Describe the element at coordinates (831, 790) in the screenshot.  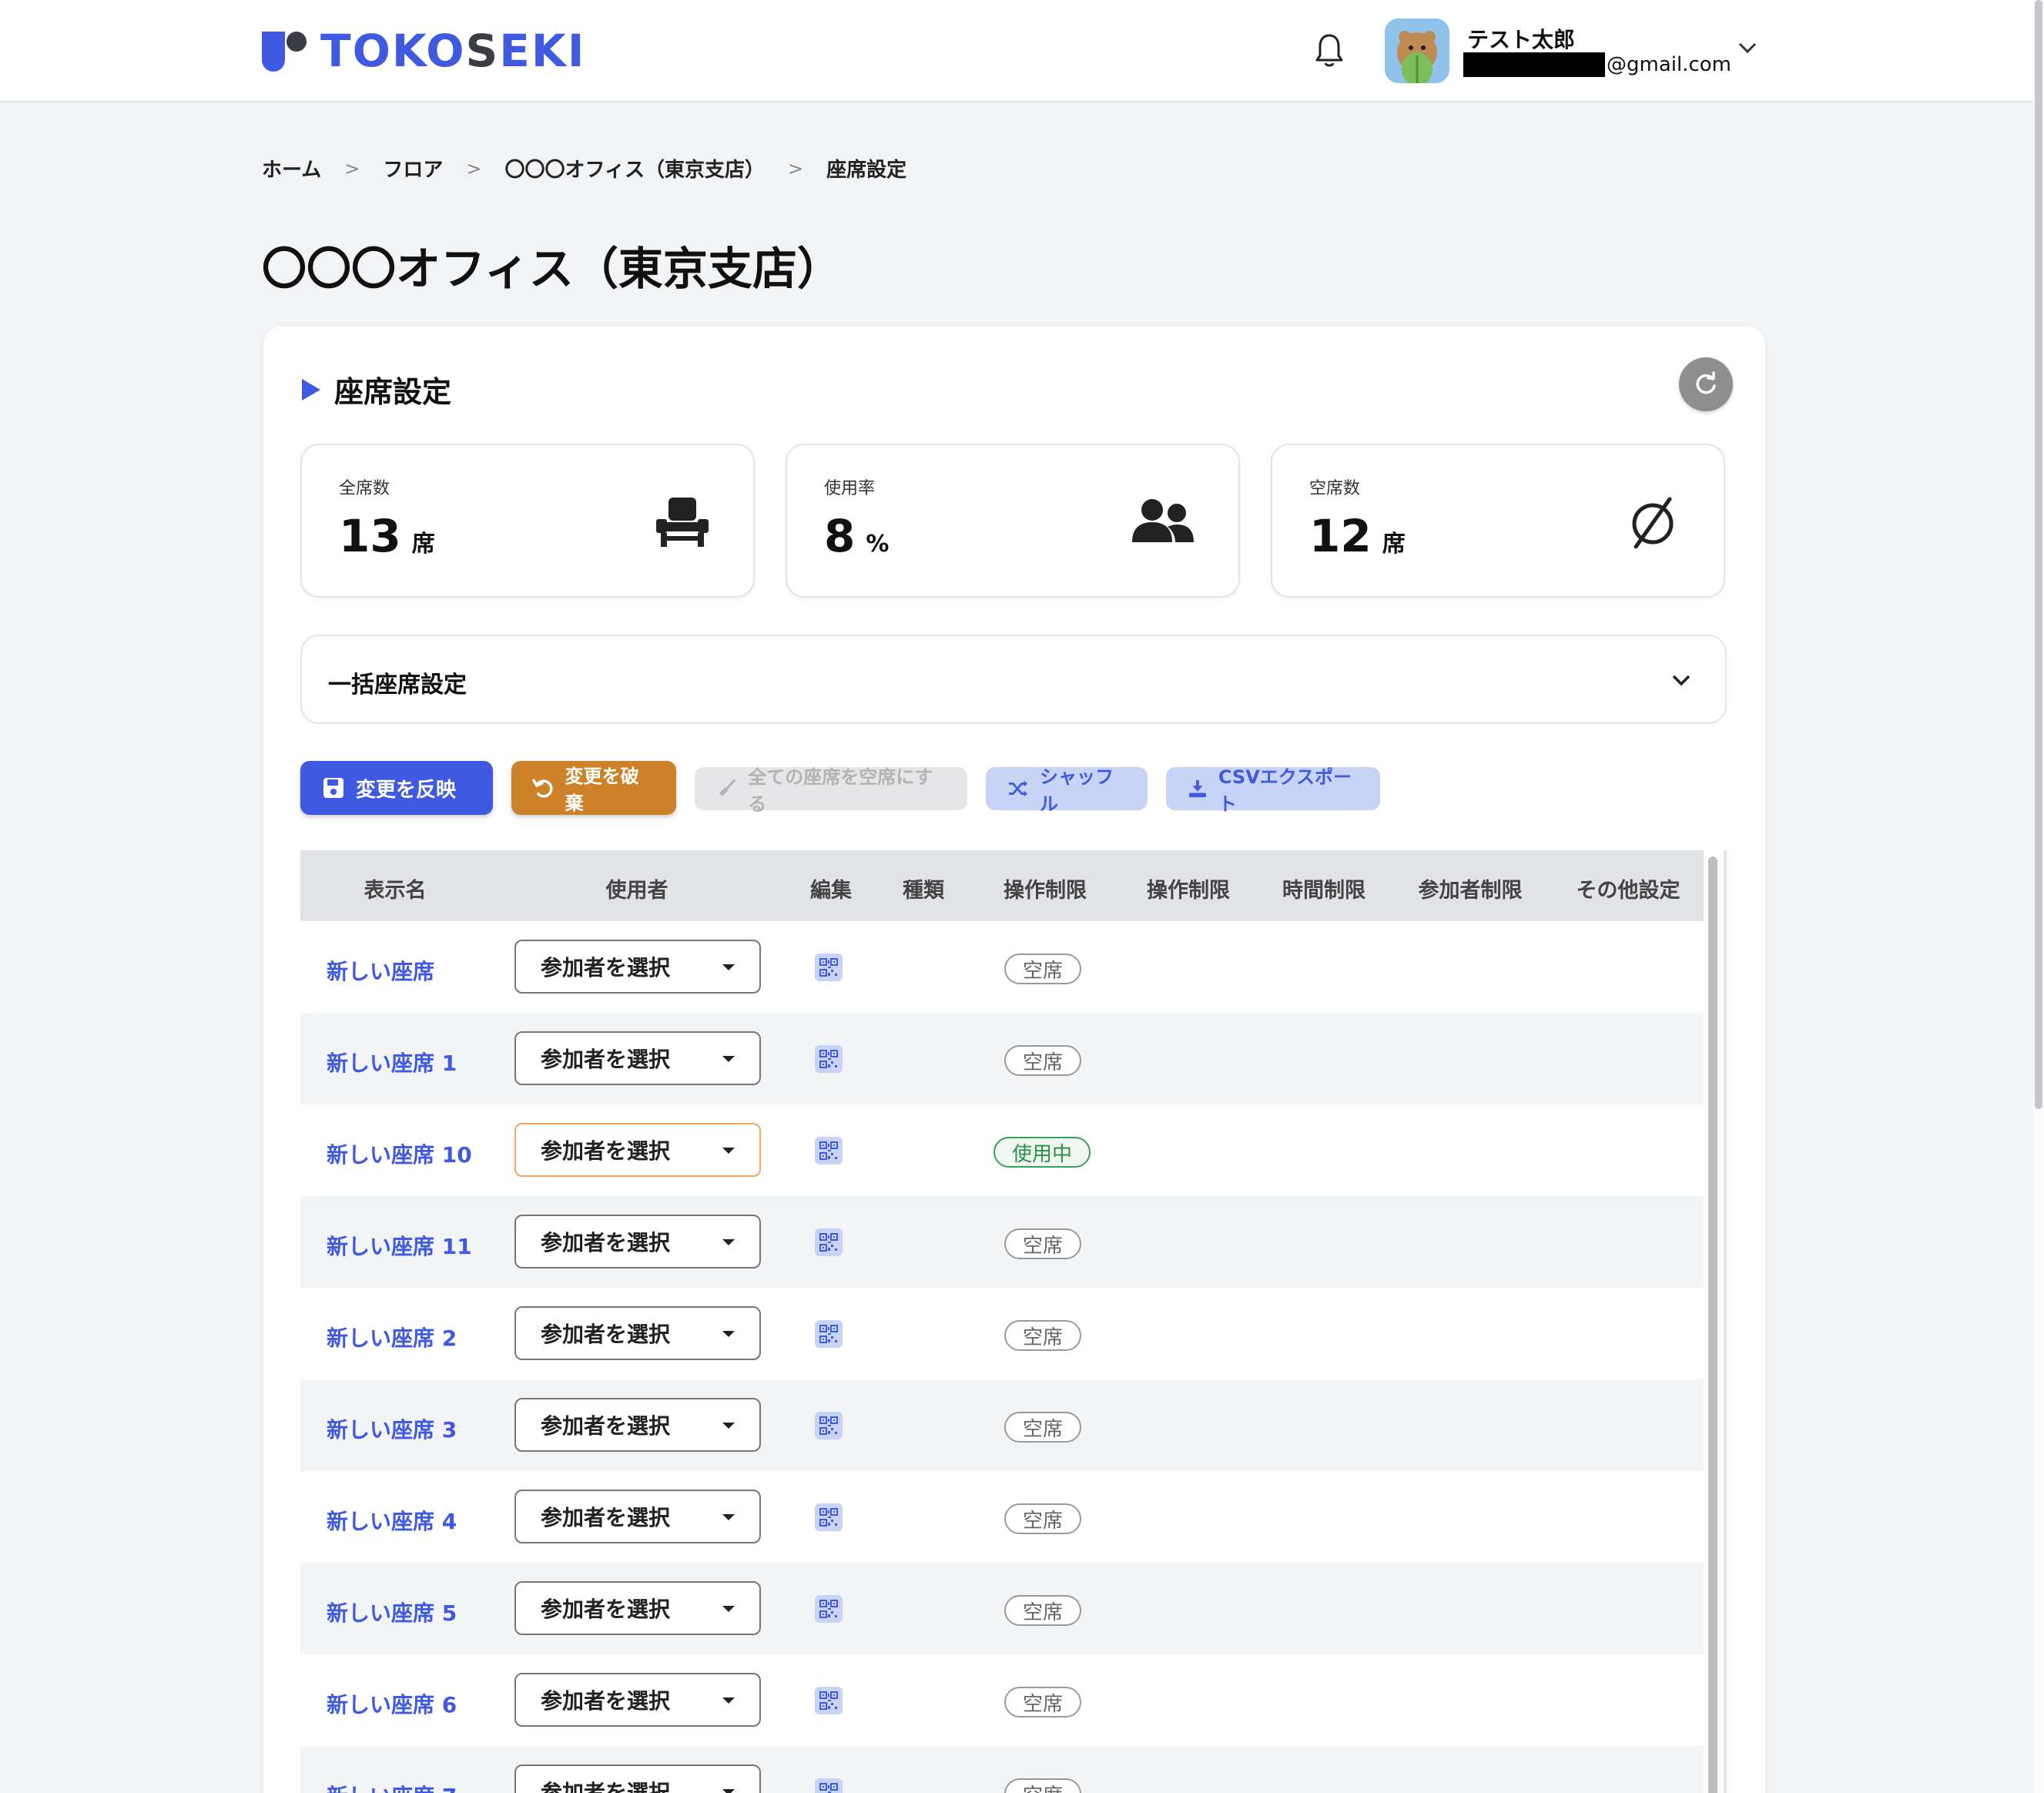
I see `clear-all-seats-button: 全ての座席を空席にする` at that location.